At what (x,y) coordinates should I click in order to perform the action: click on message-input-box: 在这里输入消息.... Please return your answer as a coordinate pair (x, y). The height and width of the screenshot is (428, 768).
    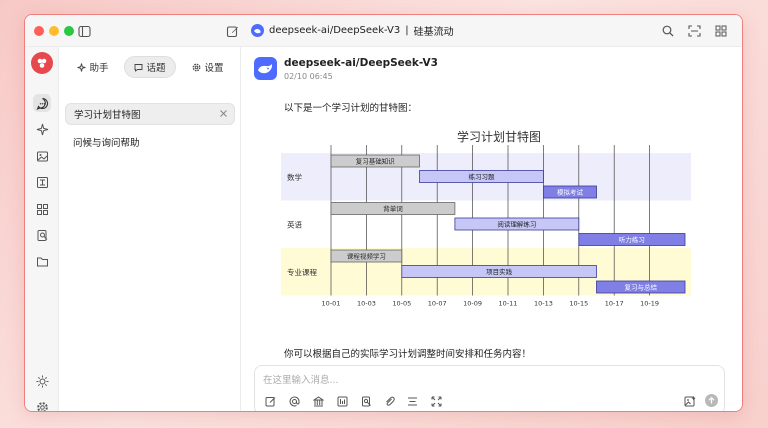
    Looking at the image, I should click on (489, 388).